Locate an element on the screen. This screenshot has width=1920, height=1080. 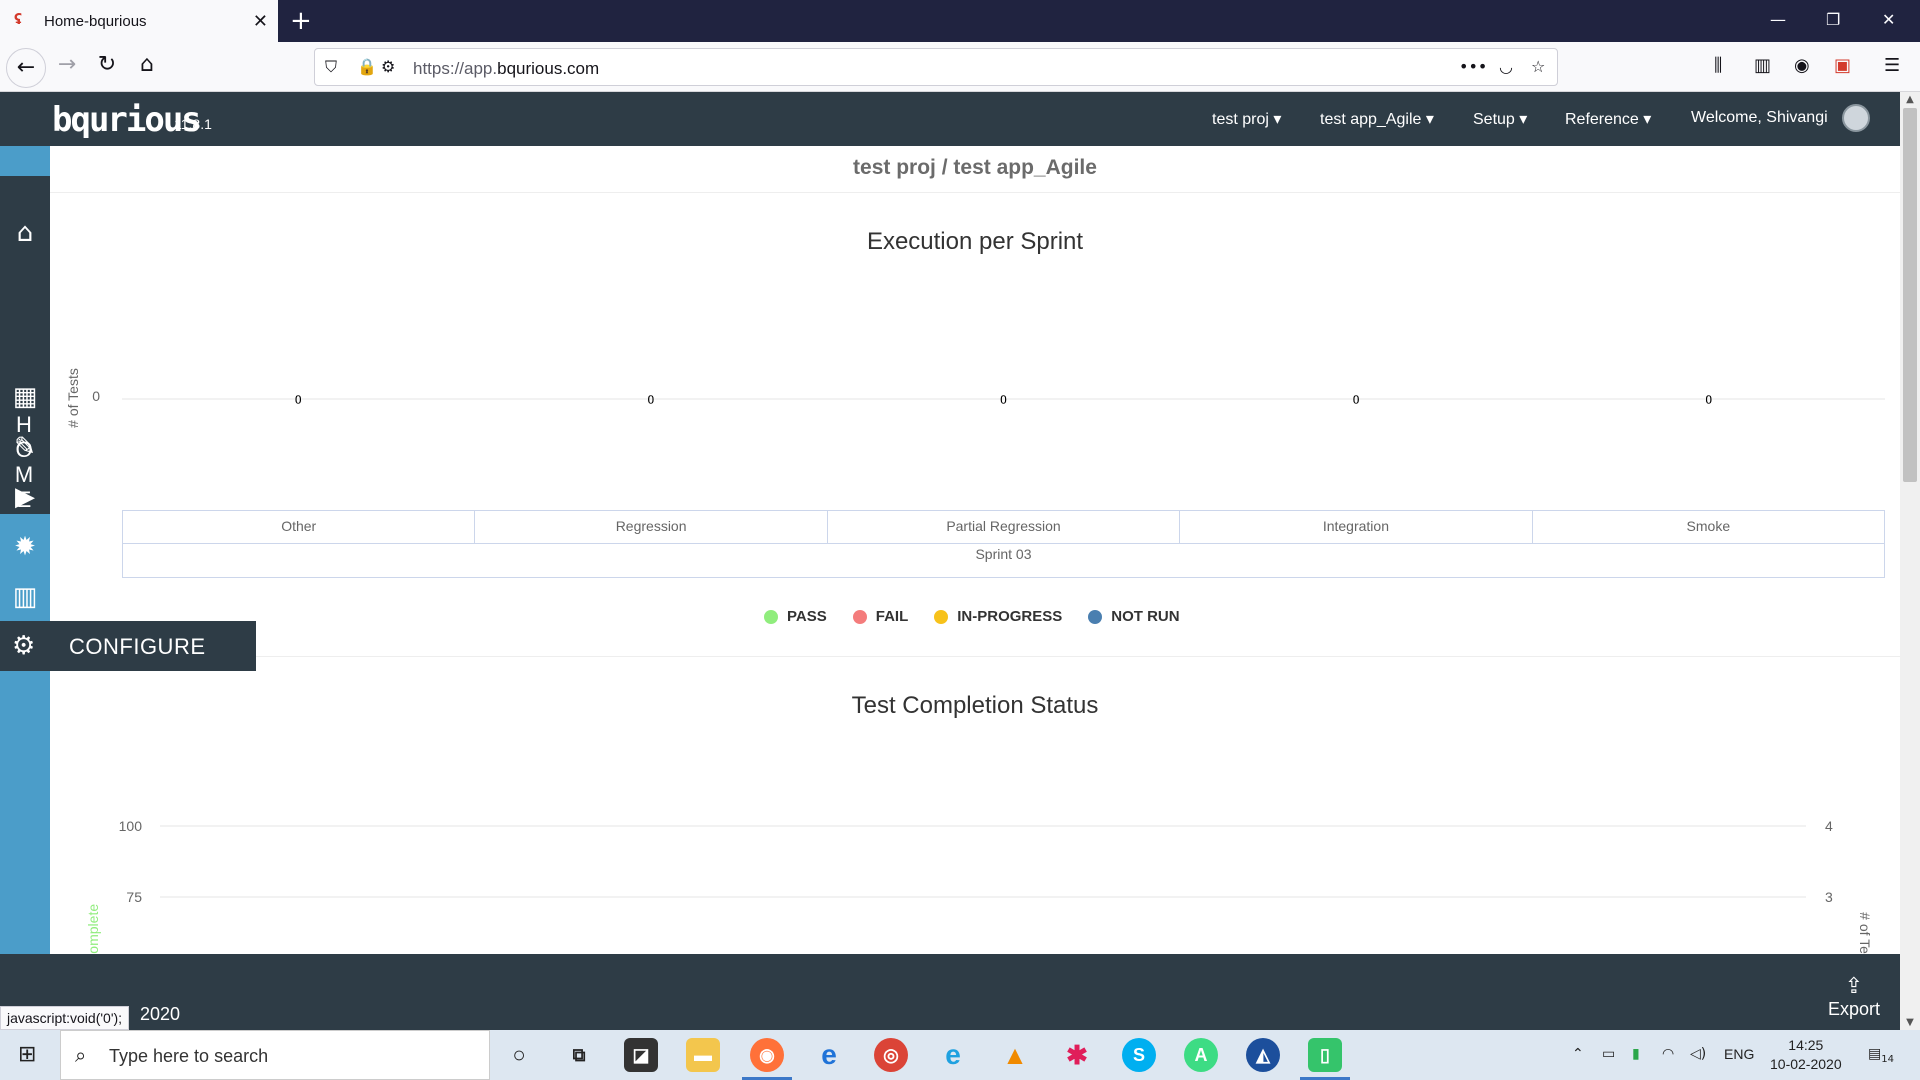
close-window-icon: ✕ is located at coordinates (1888, 19).